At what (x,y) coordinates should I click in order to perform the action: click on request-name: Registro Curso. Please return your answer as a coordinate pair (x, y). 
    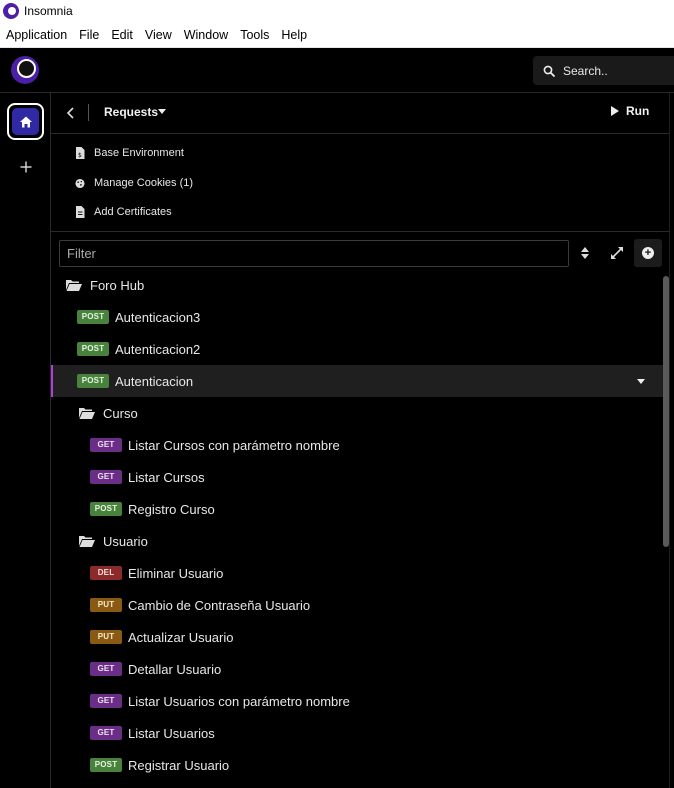
    Looking at the image, I should click on (171, 509).